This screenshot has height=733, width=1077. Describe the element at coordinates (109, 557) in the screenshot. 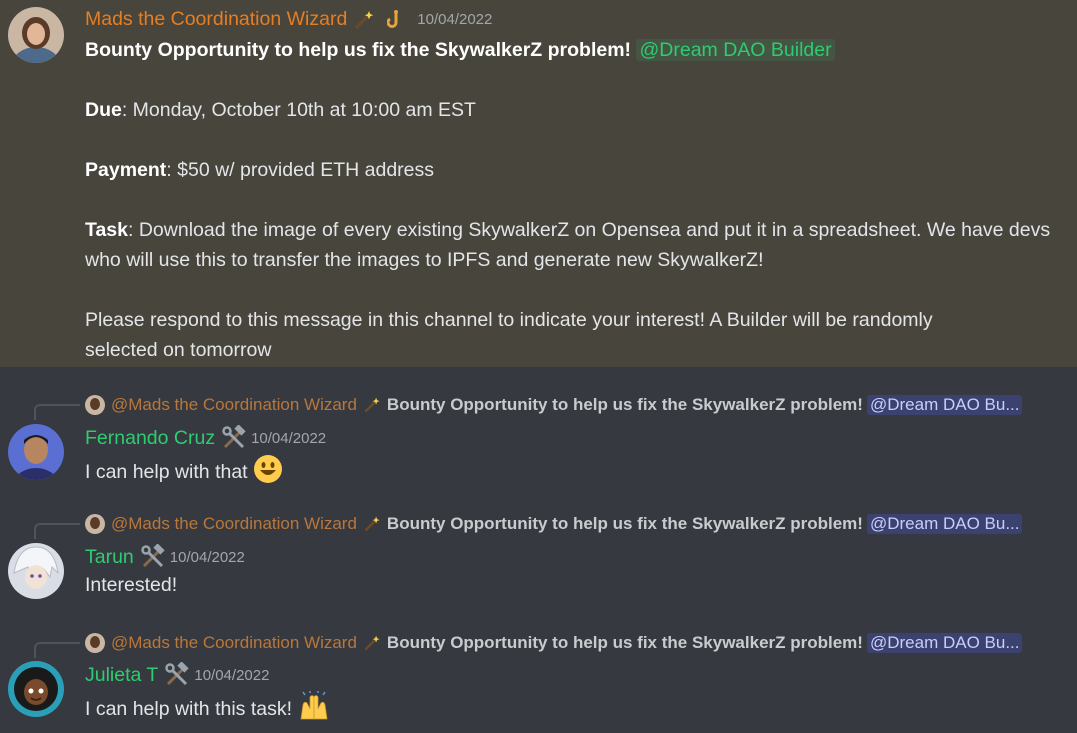

I see `author-name: Tarun` at that location.